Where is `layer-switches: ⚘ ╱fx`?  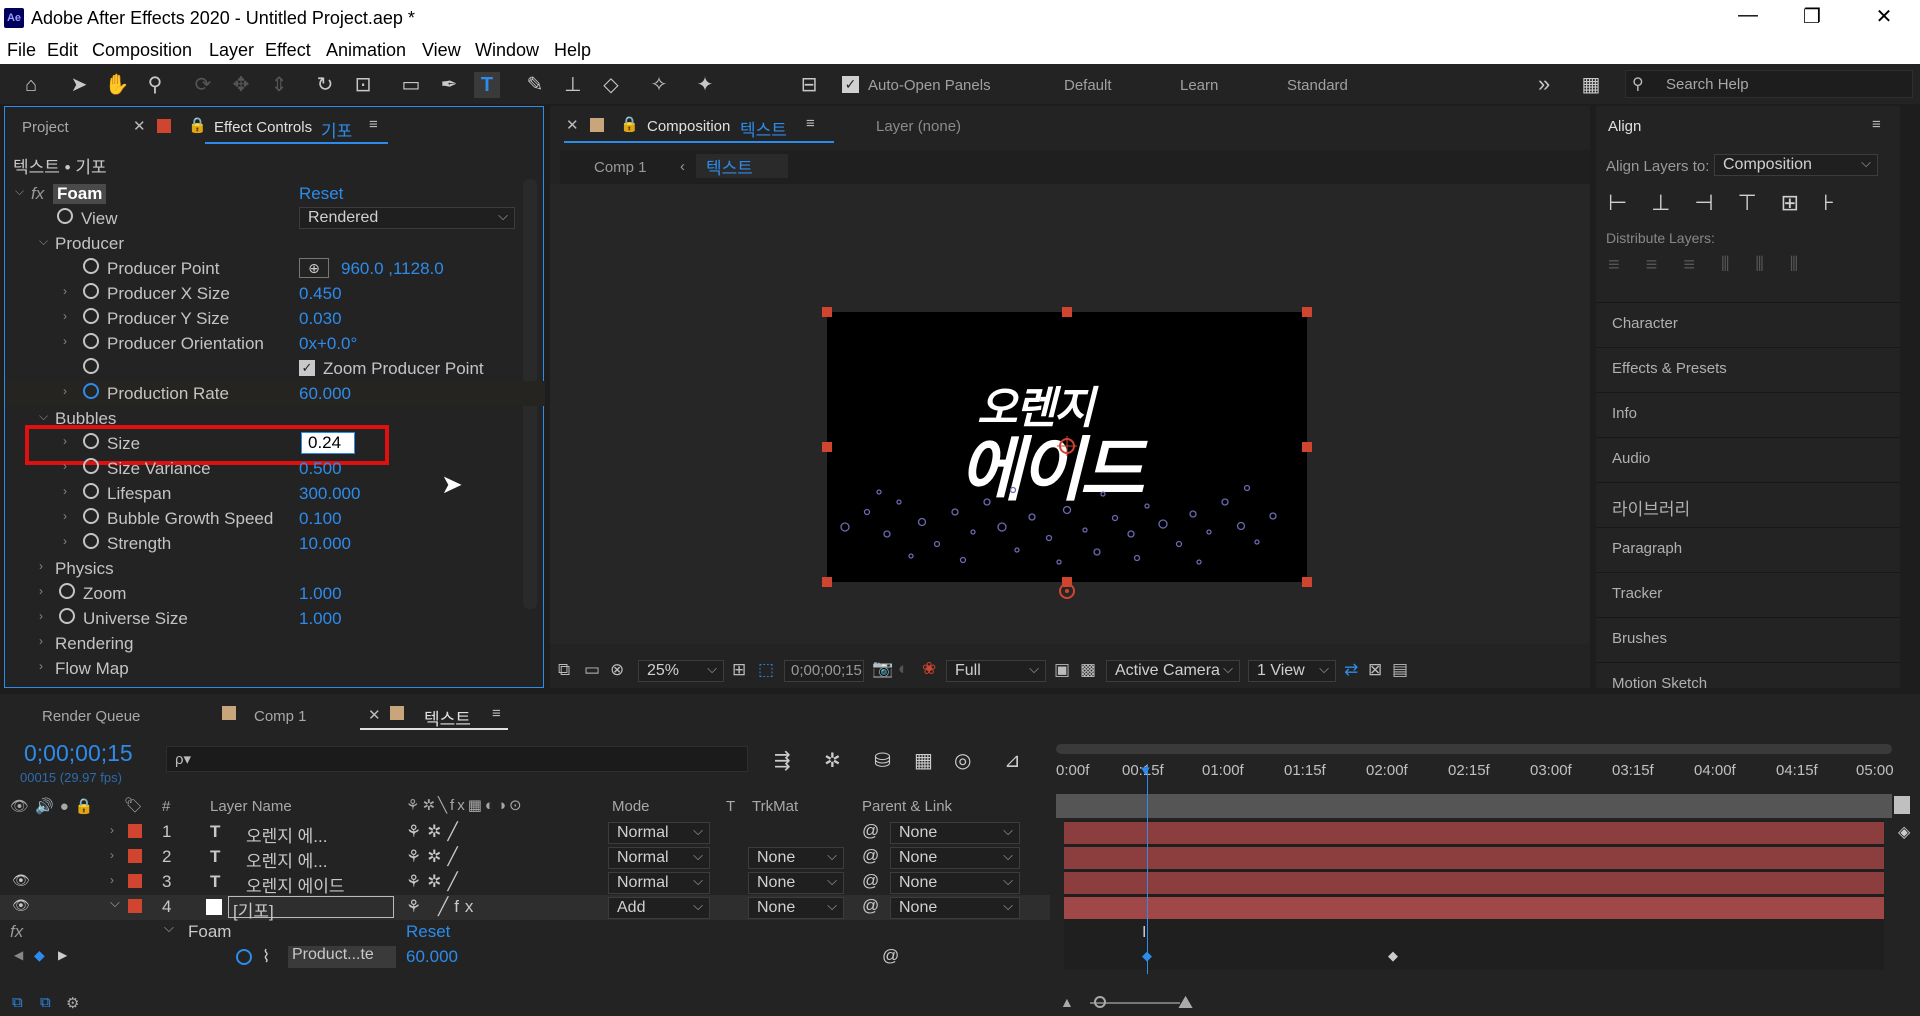 layer-switches: ⚘ ╱fx is located at coordinates (442, 907).